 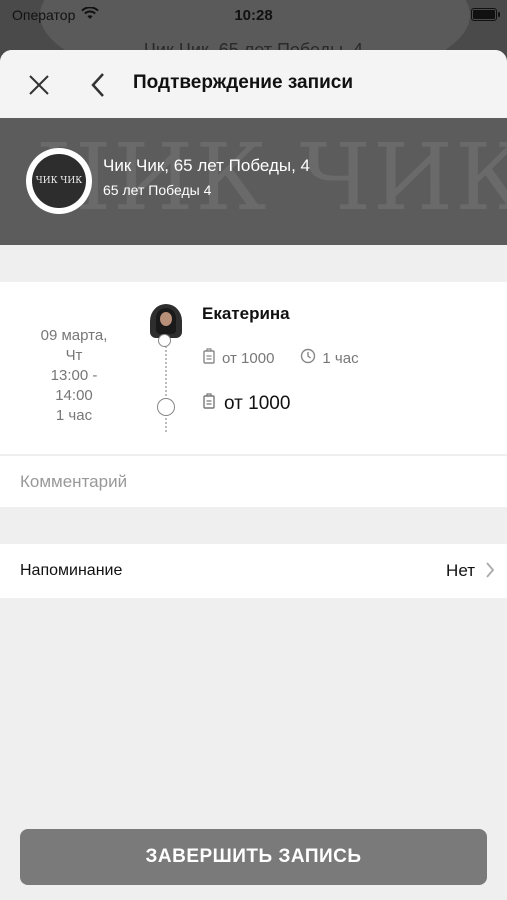 I want to click on banner-watermark: ЧИК ЧИК, so click(x=273, y=177).